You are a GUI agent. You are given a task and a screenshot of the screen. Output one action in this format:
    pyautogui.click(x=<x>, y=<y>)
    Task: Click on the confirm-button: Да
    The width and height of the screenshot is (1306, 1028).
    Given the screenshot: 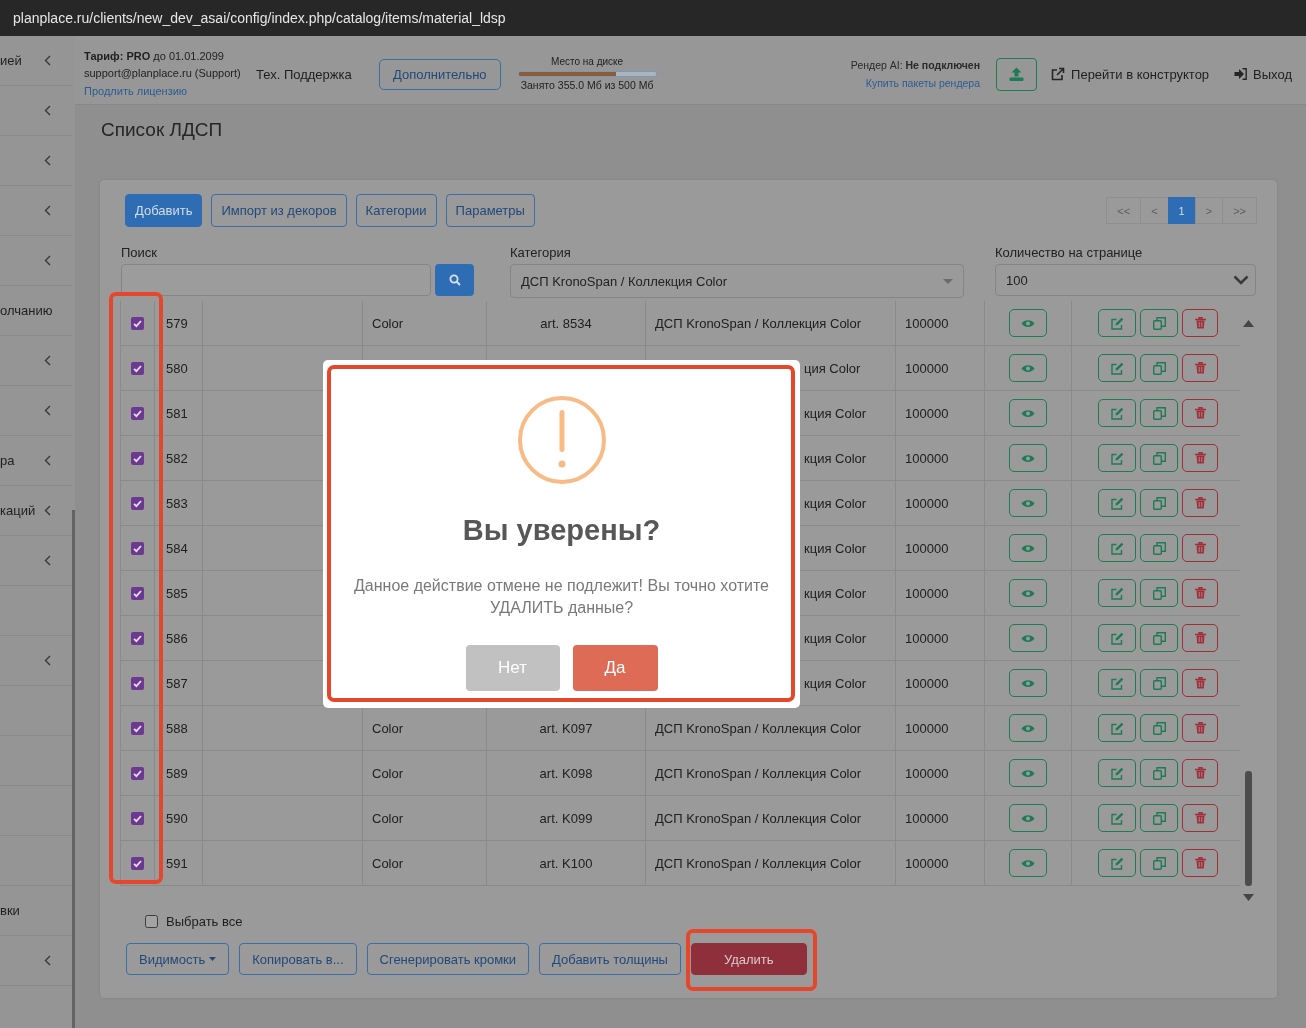 What is the action you would take?
    pyautogui.click(x=615, y=668)
    